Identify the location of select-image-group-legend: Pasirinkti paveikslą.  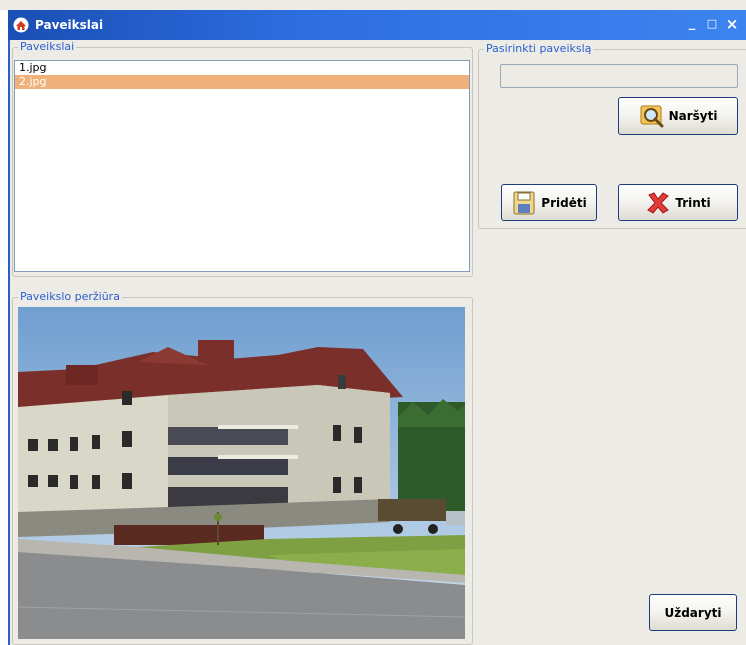
(539, 49).